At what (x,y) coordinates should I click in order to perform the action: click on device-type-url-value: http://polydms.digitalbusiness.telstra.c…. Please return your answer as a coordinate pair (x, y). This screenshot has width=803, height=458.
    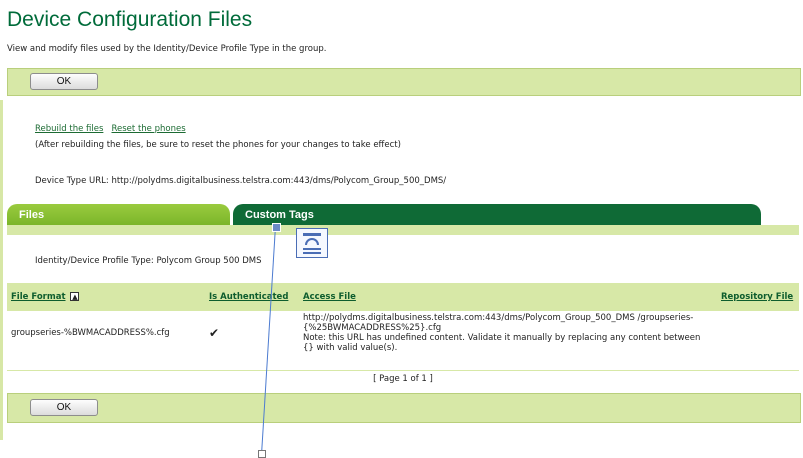
    Looking at the image, I should click on (279, 181).